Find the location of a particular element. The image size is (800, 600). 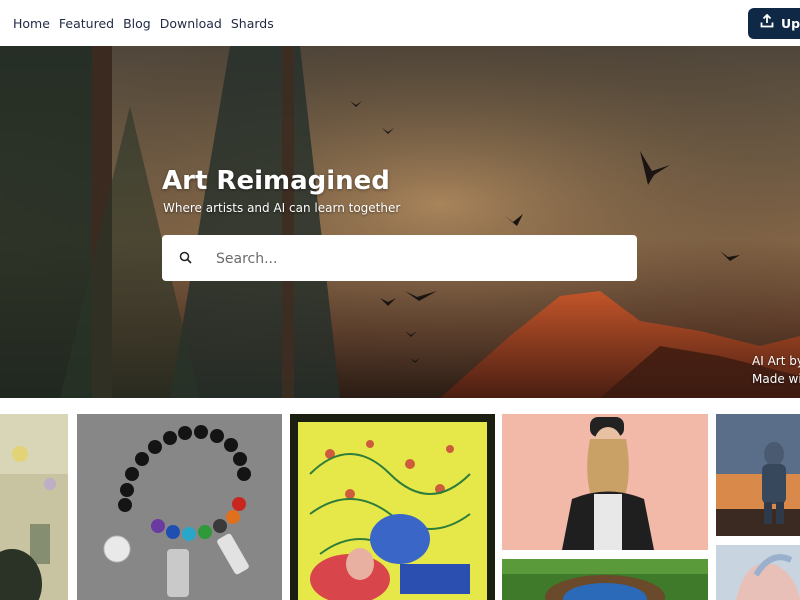

upload-icon is located at coordinates (767, 23).